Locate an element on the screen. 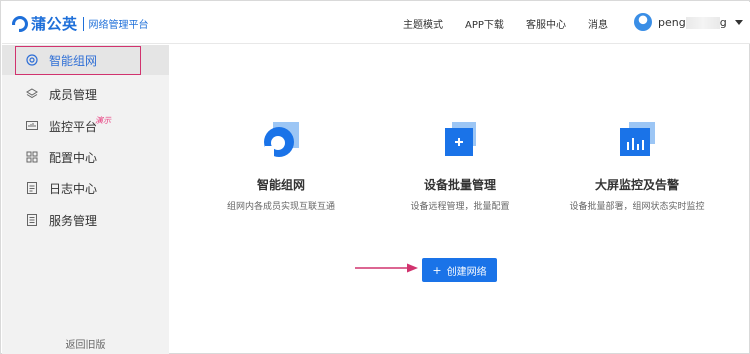  nav-theme-mode: 主题模式 is located at coordinates (423, 23).